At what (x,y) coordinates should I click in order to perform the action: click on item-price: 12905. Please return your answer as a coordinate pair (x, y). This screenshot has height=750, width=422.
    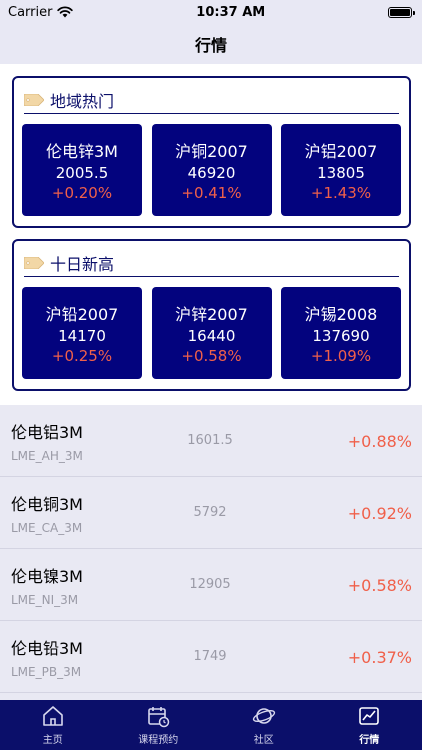
    Looking at the image, I should click on (210, 584).